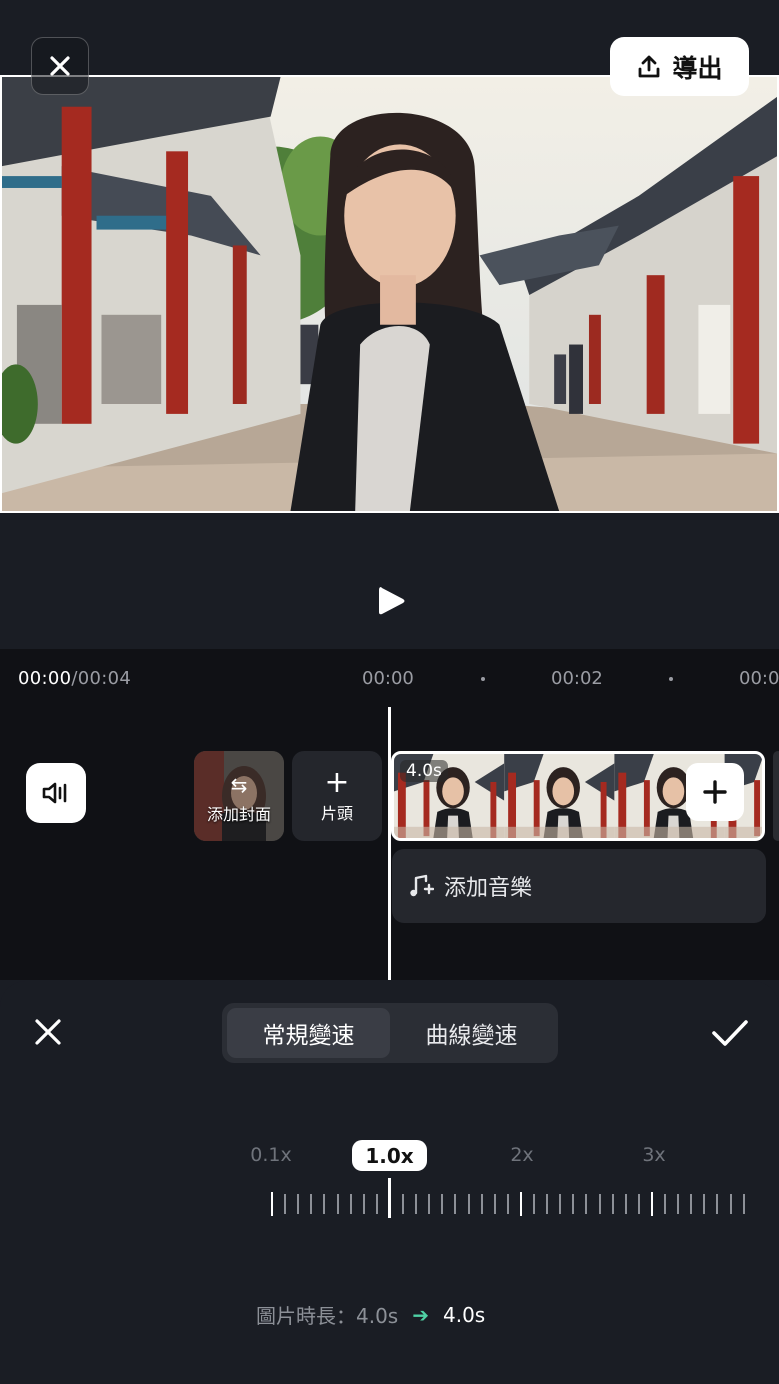 Image resolution: width=779 pixels, height=1384 pixels. What do you see at coordinates (422, 885) in the screenshot?
I see `music-note-icon` at bounding box center [422, 885].